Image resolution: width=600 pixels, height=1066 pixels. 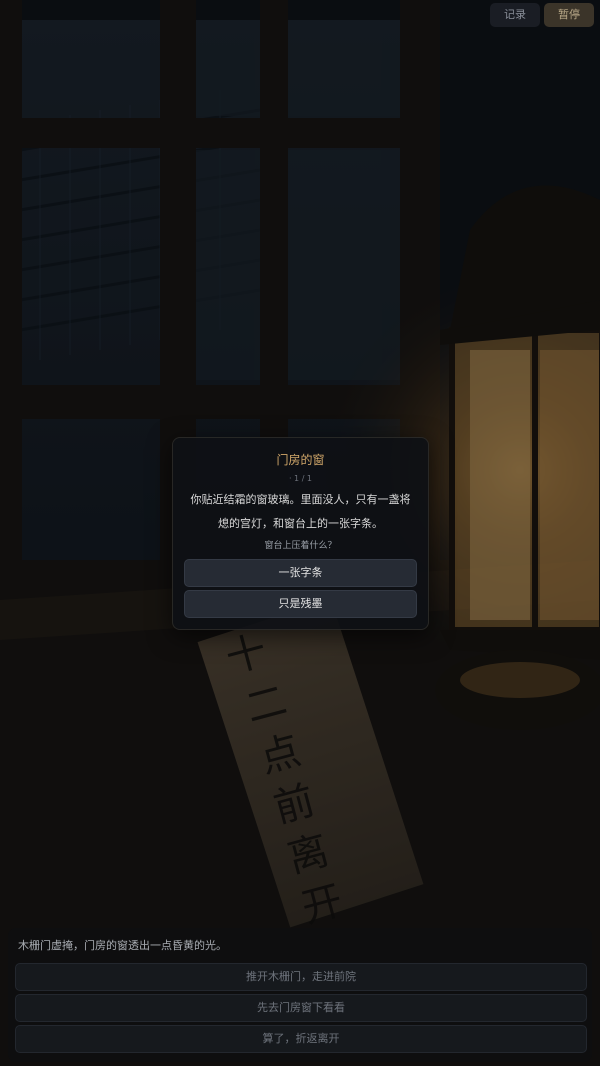 I want to click on dialog-title: 门房的窗, so click(x=300, y=460).